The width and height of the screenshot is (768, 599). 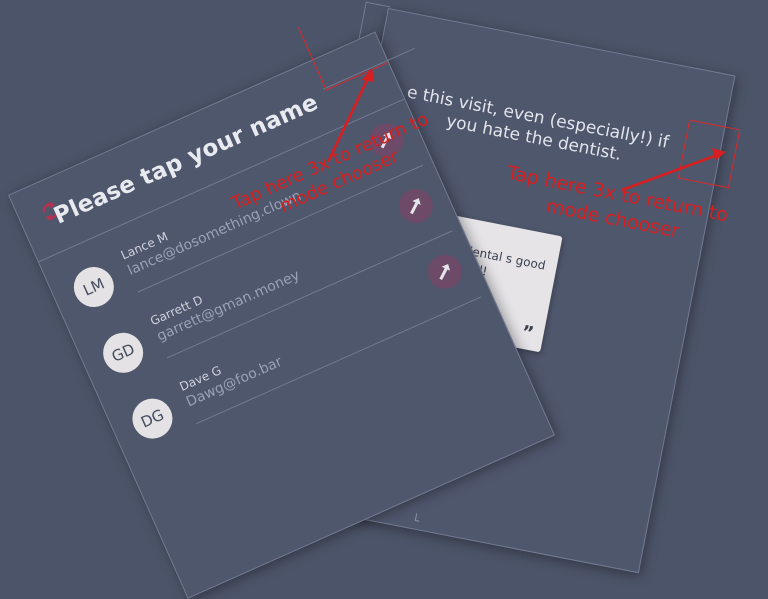 I want to click on corner-mark-bottom: └, so click(x=415, y=521).